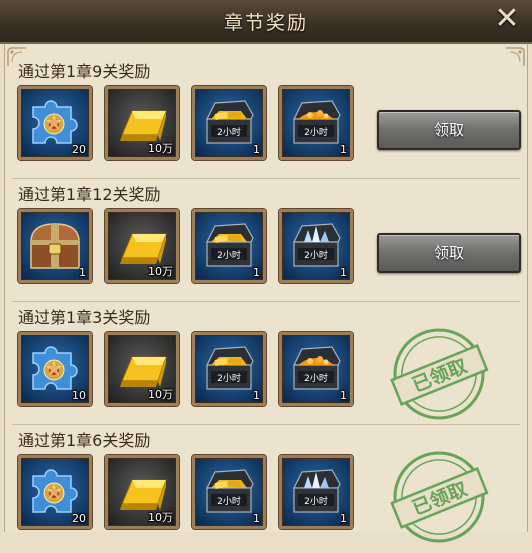 The image size is (532, 553). What do you see at coordinates (79, 395) in the screenshot?
I see `item-count: 10` at bounding box center [79, 395].